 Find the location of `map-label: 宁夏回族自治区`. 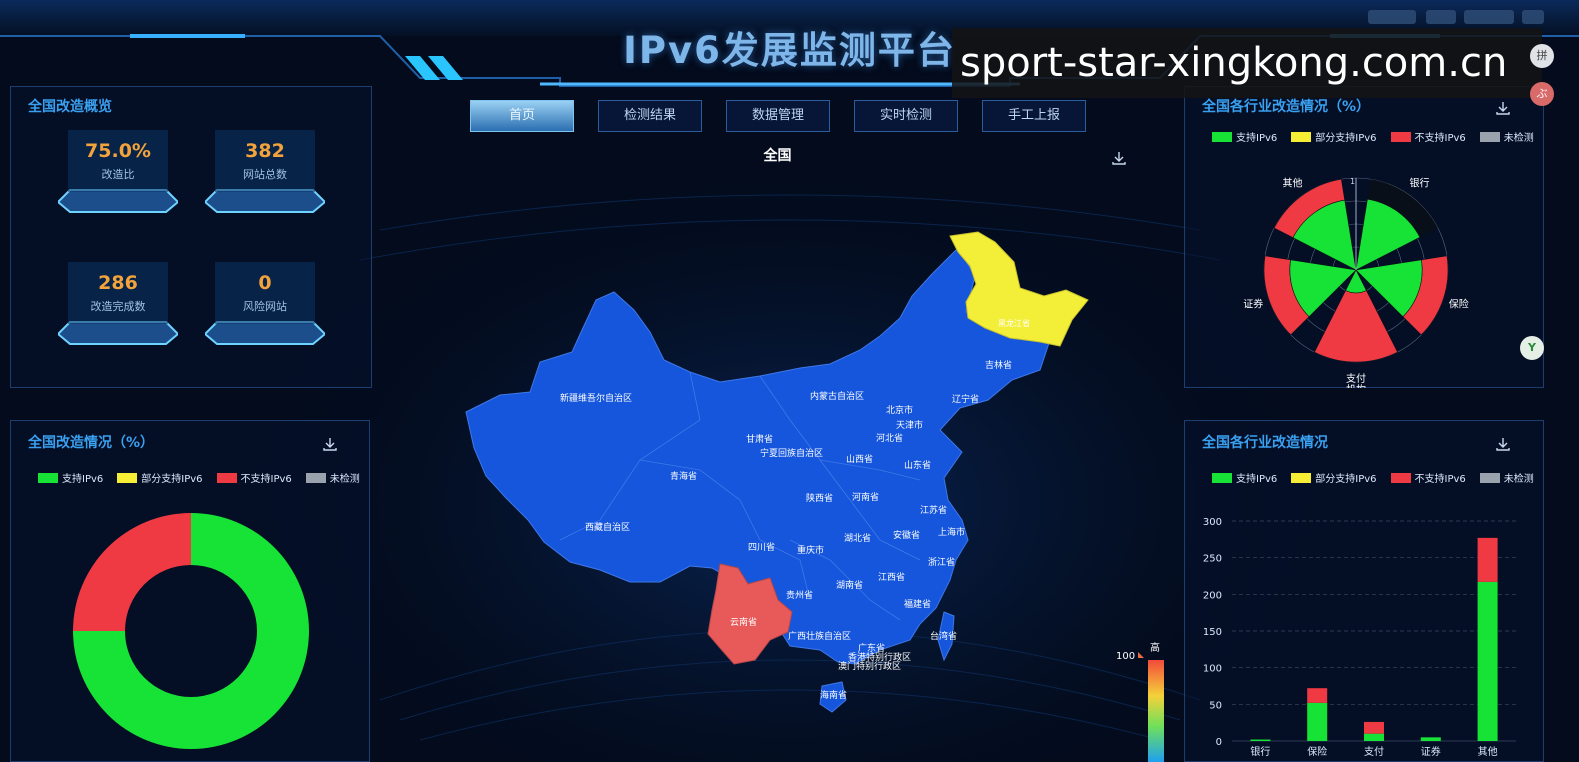

map-label: 宁夏回族自治区 is located at coordinates (791, 453).